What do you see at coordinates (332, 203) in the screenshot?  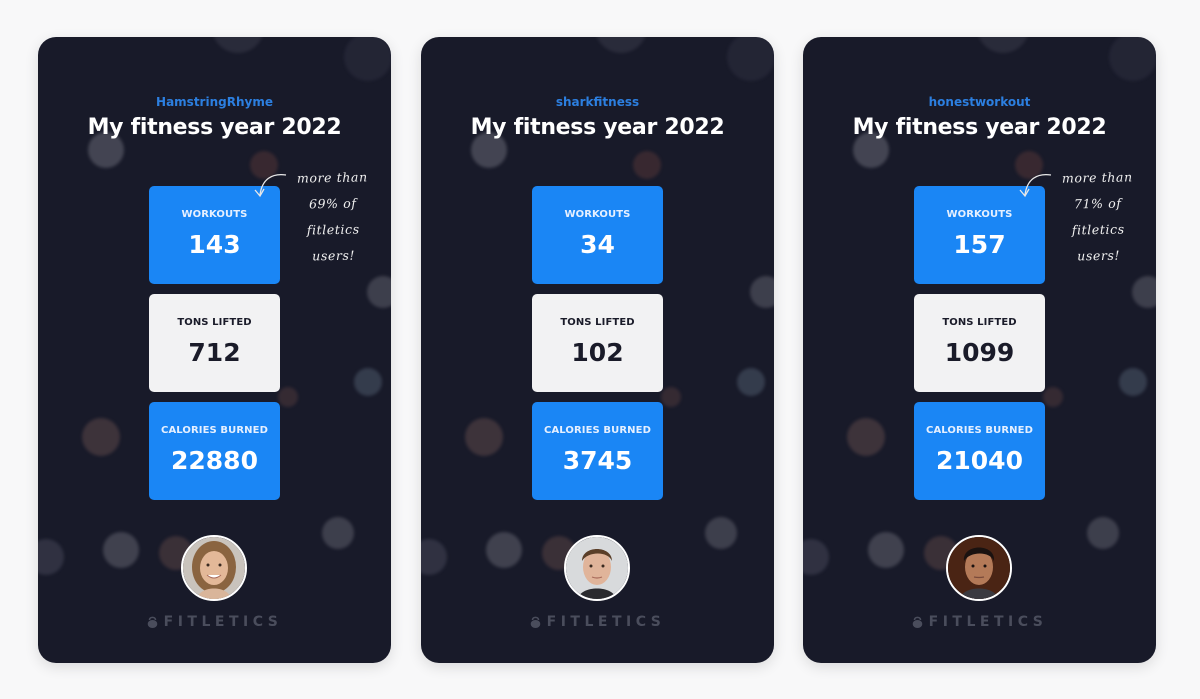 I see `note-line: 69% of` at bounding box center [332, 203].